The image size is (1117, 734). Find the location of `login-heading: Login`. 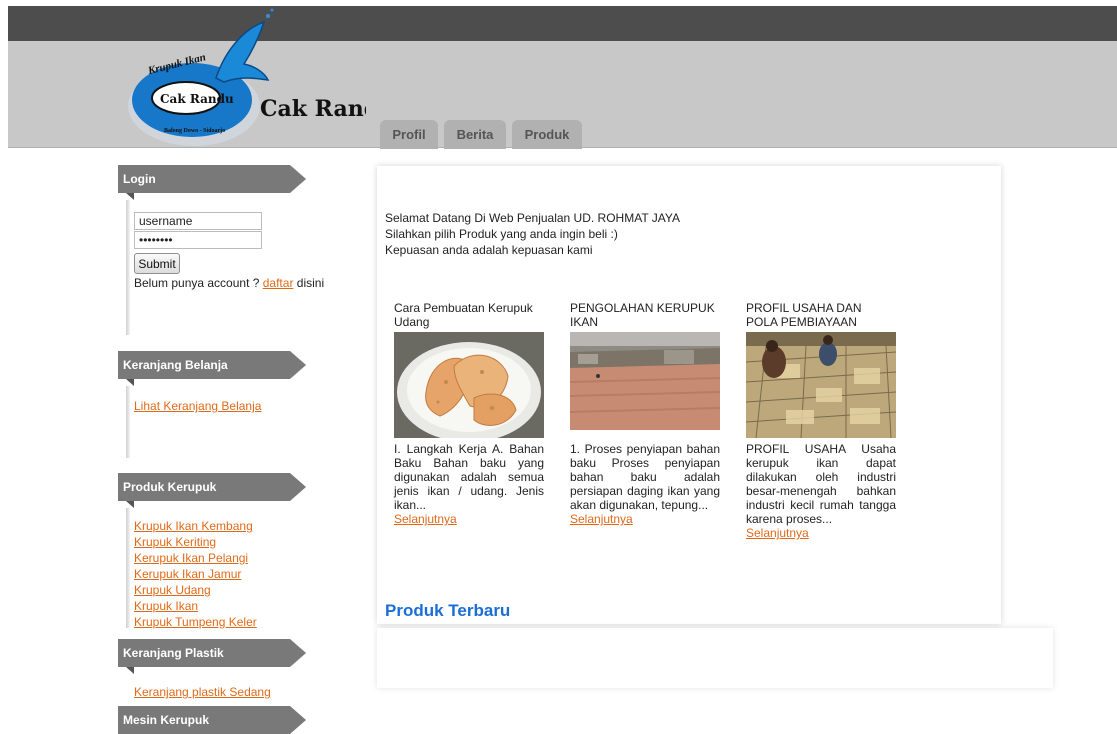

login-heading: Login is located at coordinates (213, 182).